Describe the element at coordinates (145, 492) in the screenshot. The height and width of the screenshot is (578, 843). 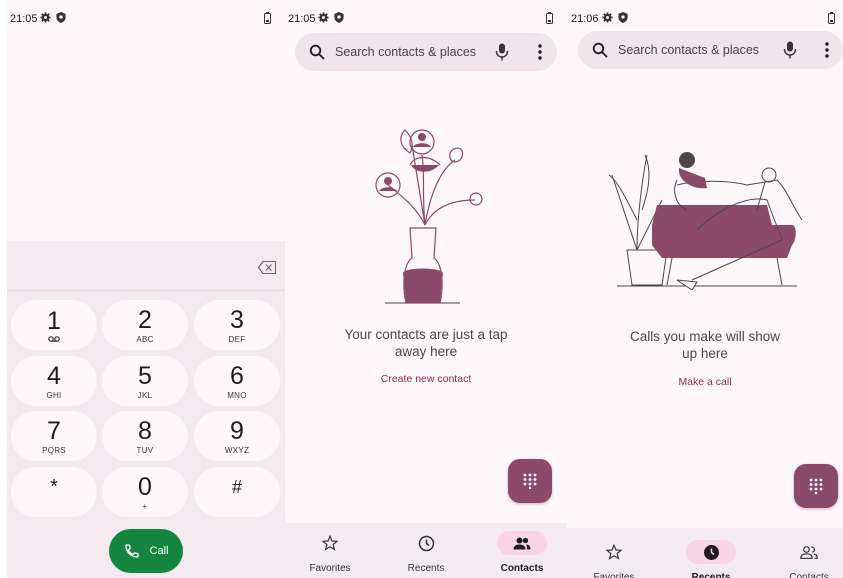
I see `dialpad-key-0: 0 +` at that location.